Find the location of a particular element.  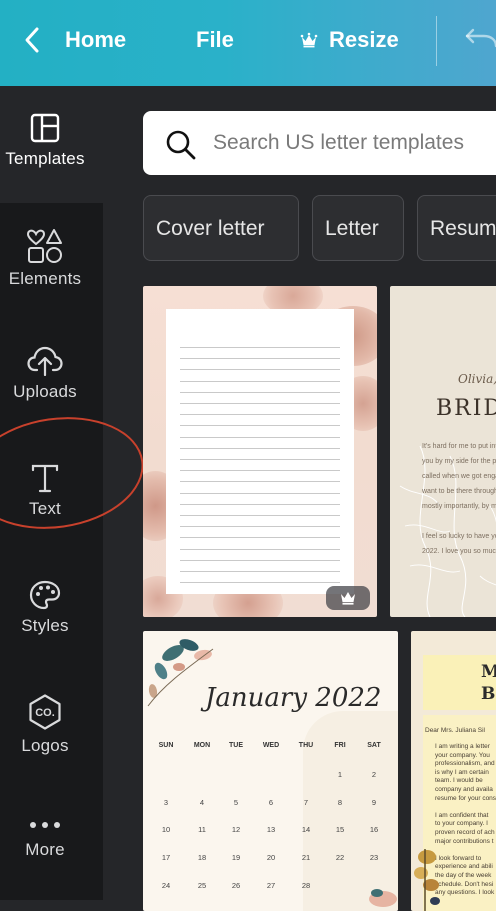

calendar-day: 12 is located at coordinates (236, 829).